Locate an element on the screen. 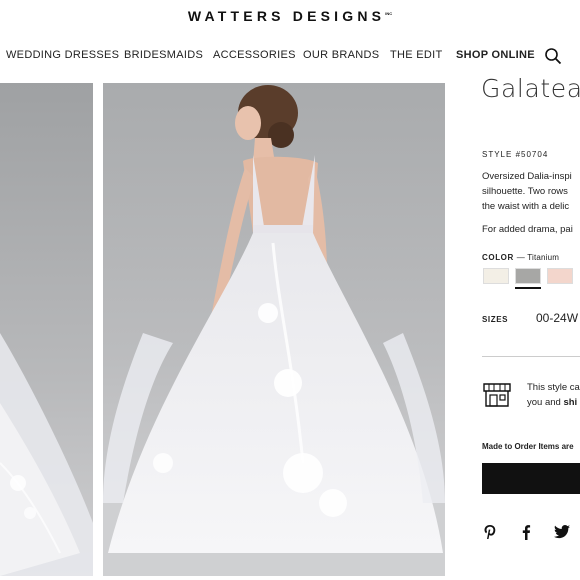  sizes-label: SIZES is located at coordinates (495, 319).